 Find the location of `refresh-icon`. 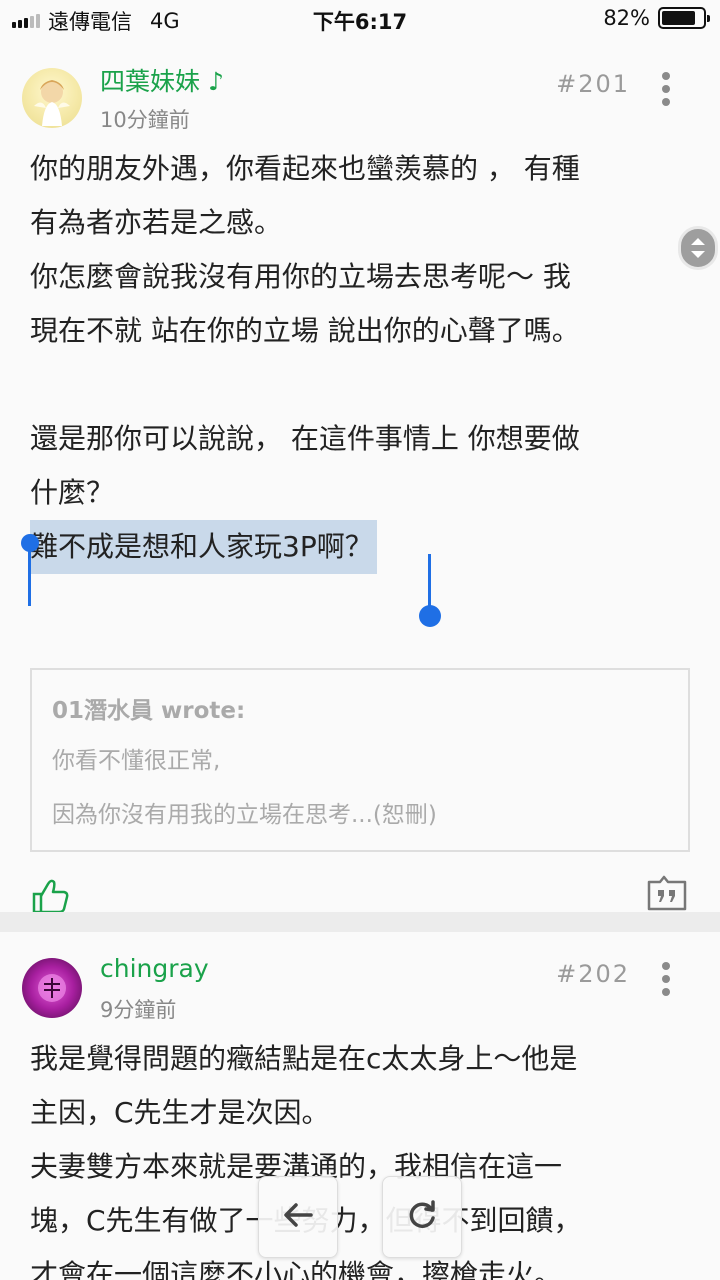

refresh-icon is located at coordinates (422, 1217).